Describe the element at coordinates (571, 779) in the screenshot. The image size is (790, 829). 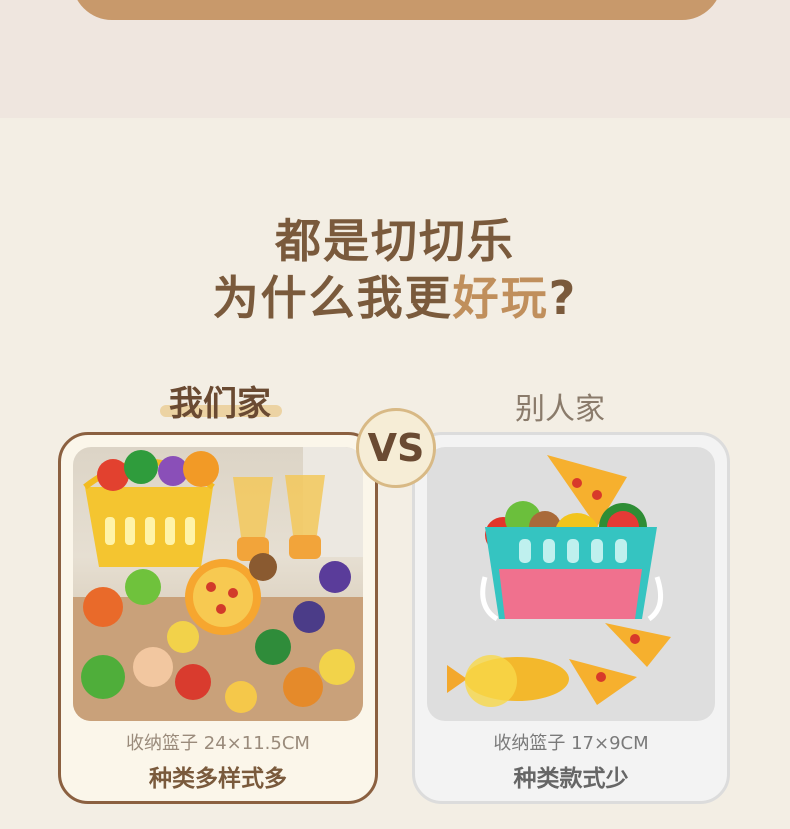
I see `others-variety-text: 种类款式少` at that location.